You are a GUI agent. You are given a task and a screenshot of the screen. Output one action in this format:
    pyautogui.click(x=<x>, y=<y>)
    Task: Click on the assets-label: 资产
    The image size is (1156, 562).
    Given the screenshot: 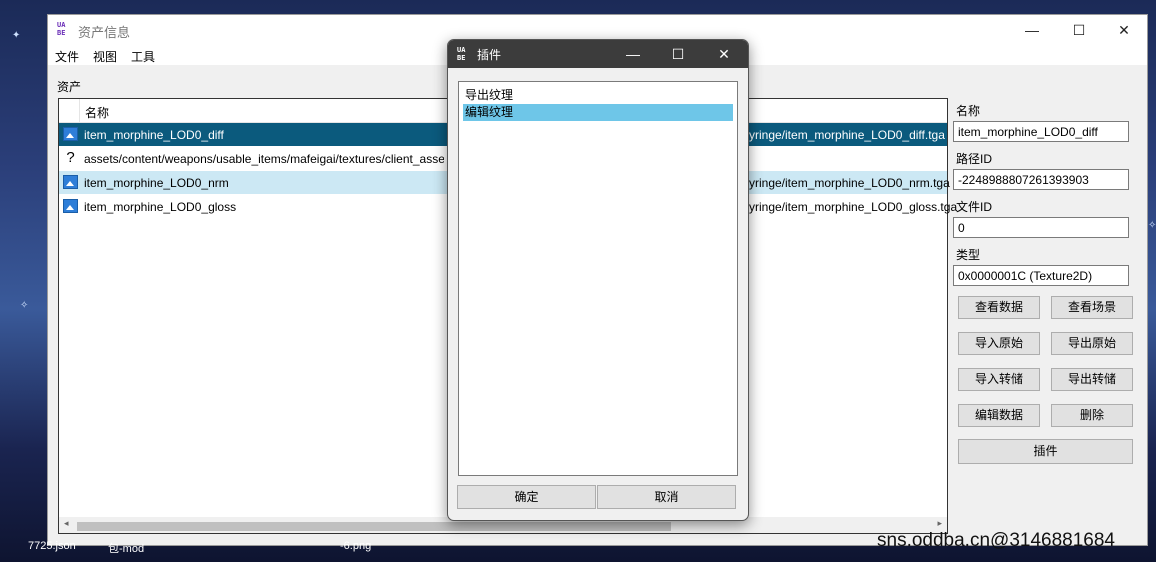 What is the action you would take?
    pyautogui.click(x=69, y=87)
    